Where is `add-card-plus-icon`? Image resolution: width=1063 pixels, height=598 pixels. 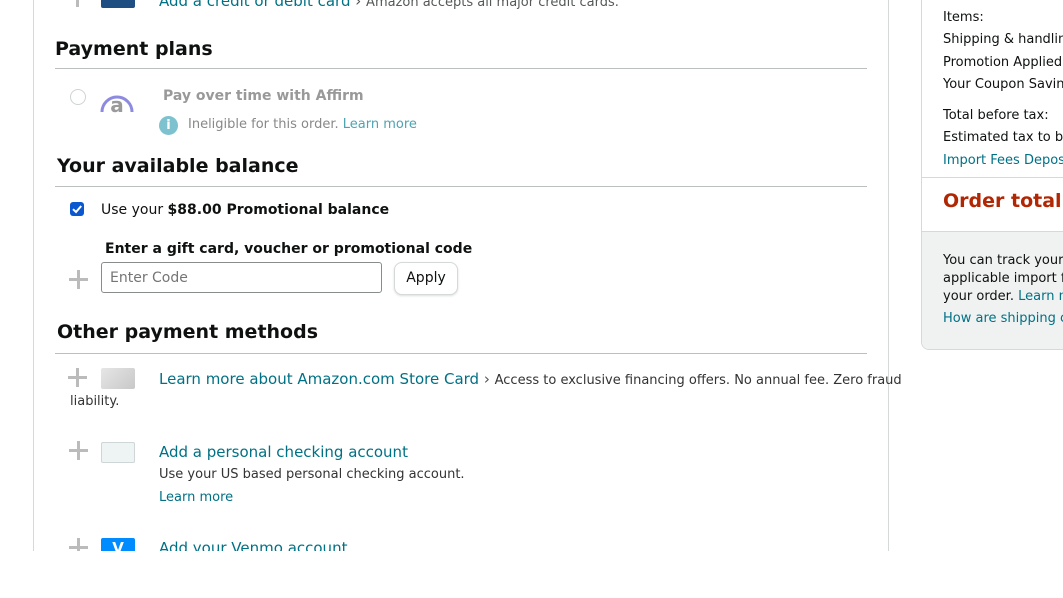
add-card-plus-icon is located at coordinates (77, 3).